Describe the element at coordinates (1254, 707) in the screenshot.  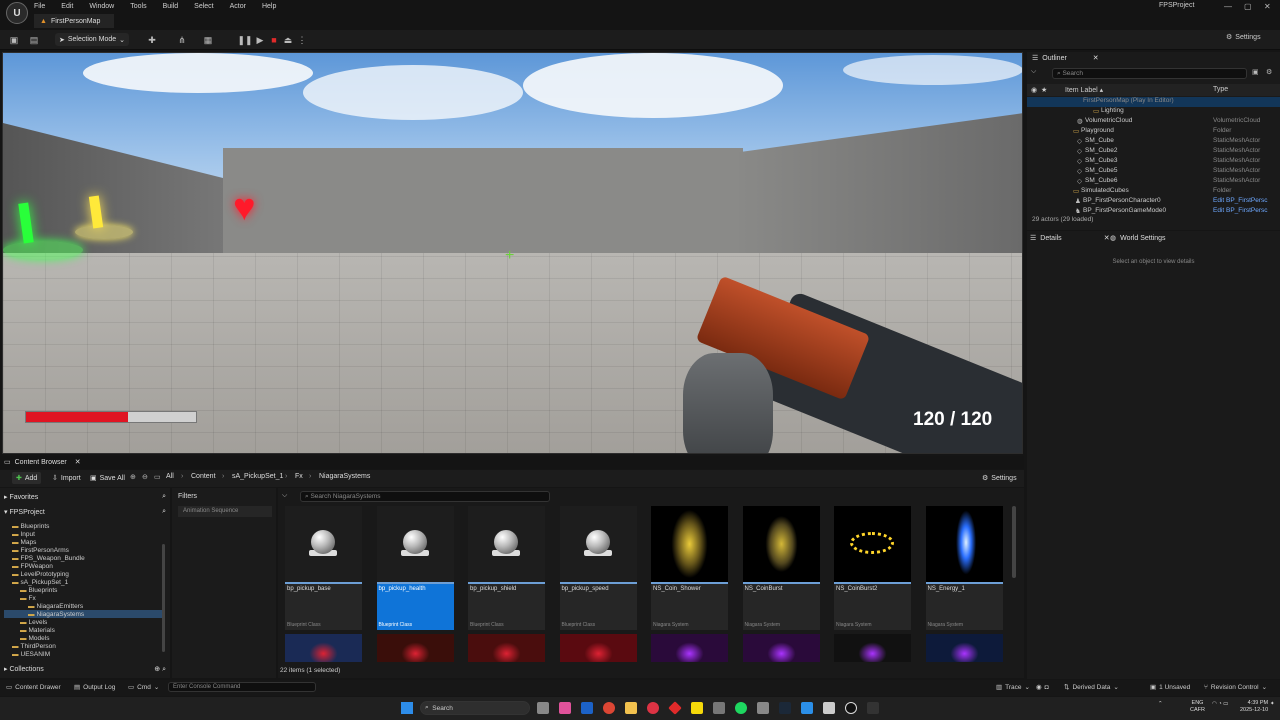
I see `clock: 4:39 PM 2025-12-10` at that location.